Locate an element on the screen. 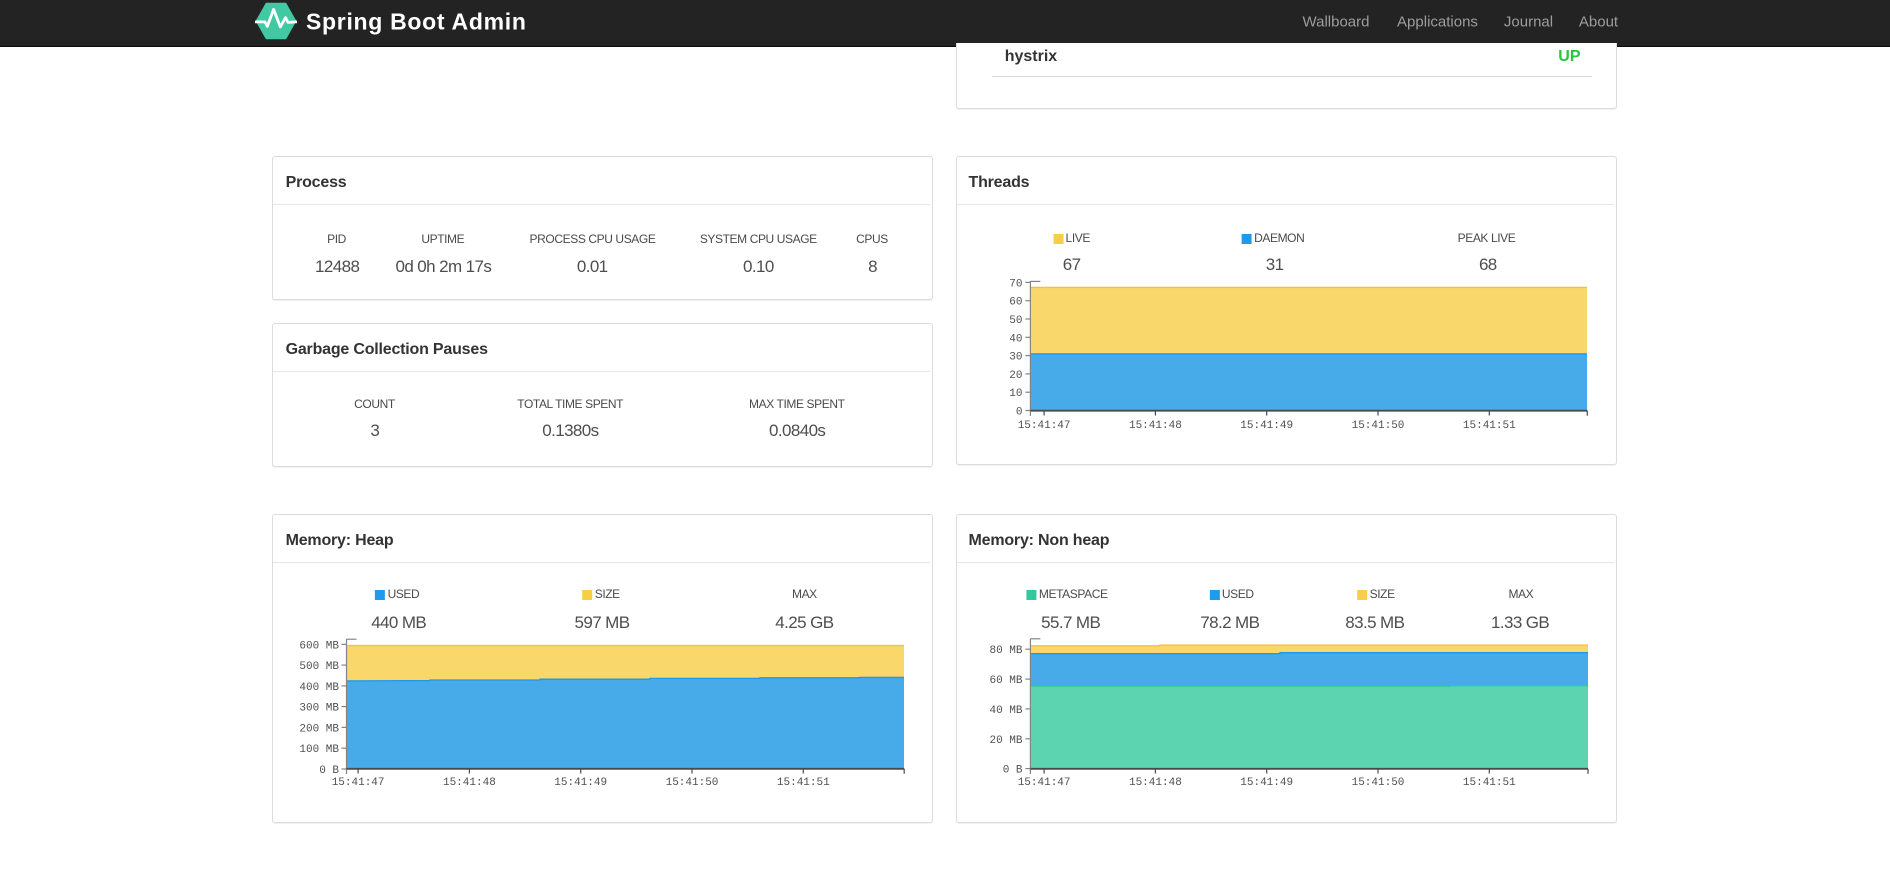 The width and height of the screenshot is (1890, 892). svg-text: 600 MB is located at coordinates (319, 646).